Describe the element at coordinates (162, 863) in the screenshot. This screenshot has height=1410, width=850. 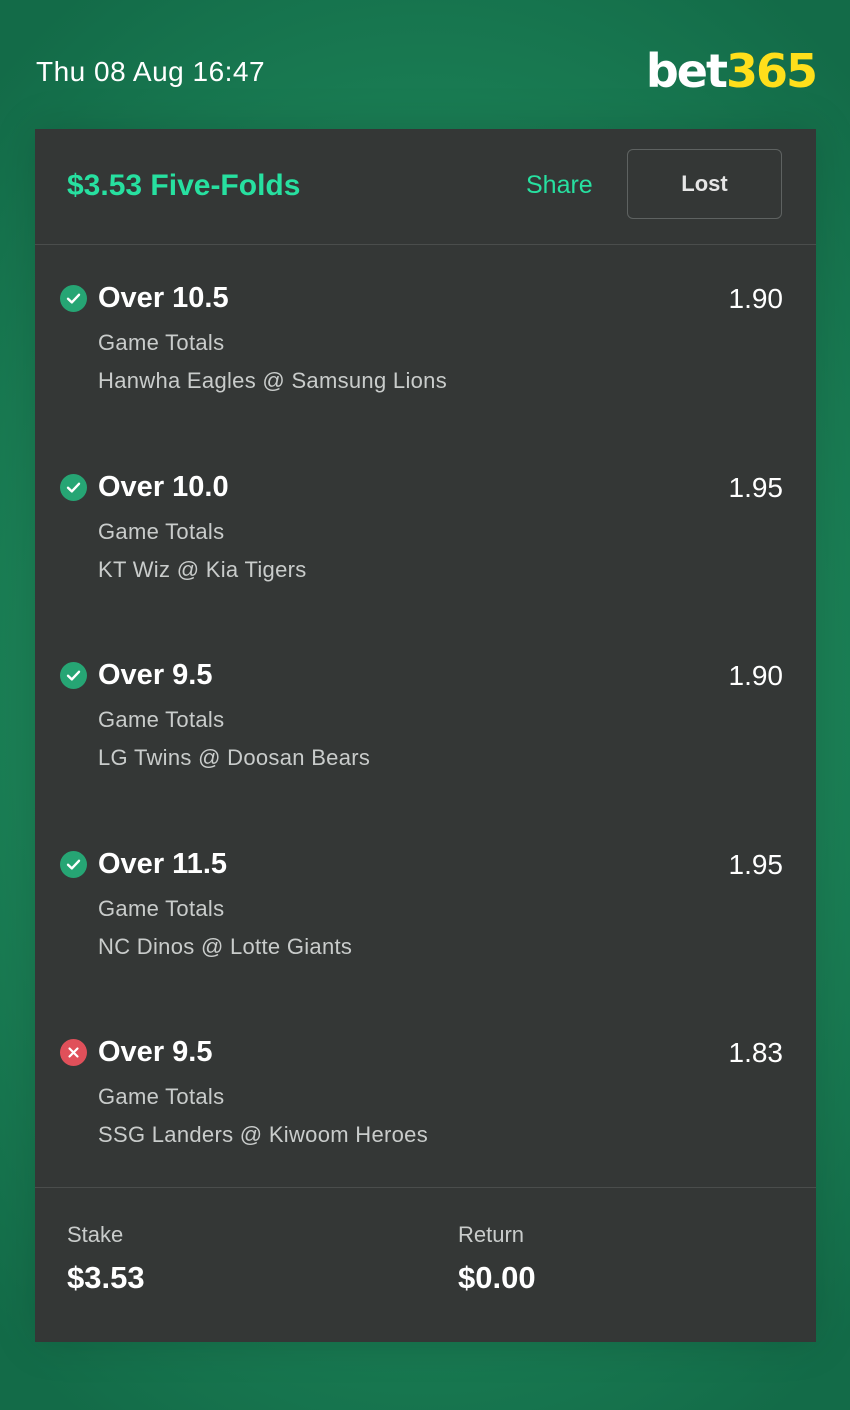
I see `selection-name: Over 11.5` at that location.